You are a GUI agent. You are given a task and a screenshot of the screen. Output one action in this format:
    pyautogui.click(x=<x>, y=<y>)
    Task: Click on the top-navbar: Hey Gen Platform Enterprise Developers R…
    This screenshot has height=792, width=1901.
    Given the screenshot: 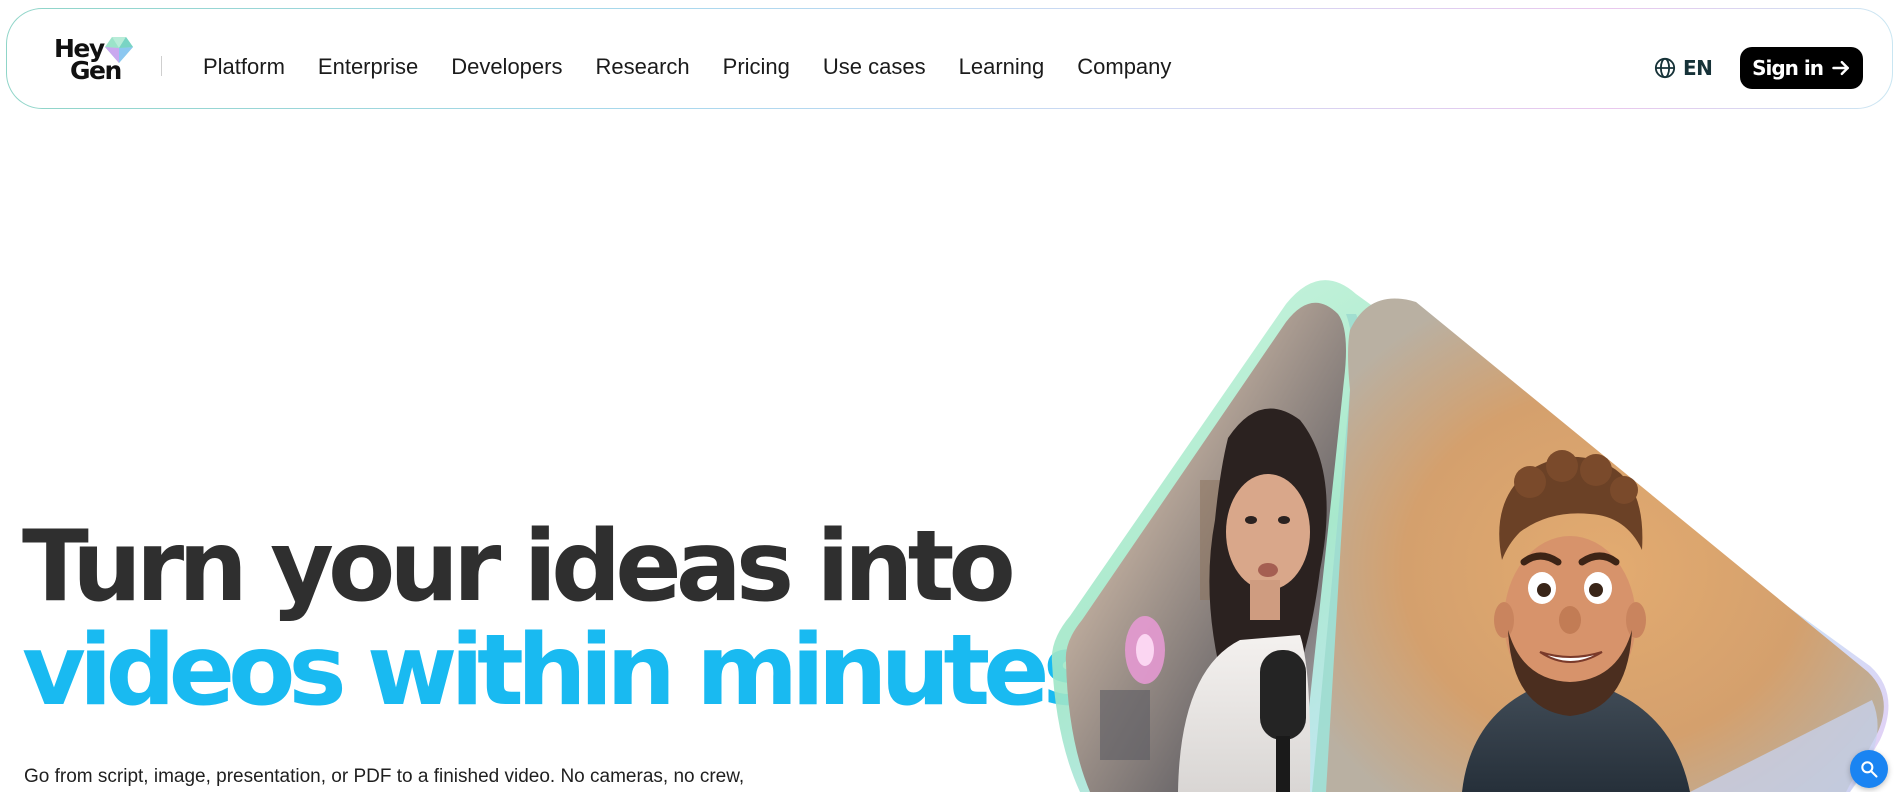 What is the action you would take?
    pyautogui.click(x=949, y=58)
    